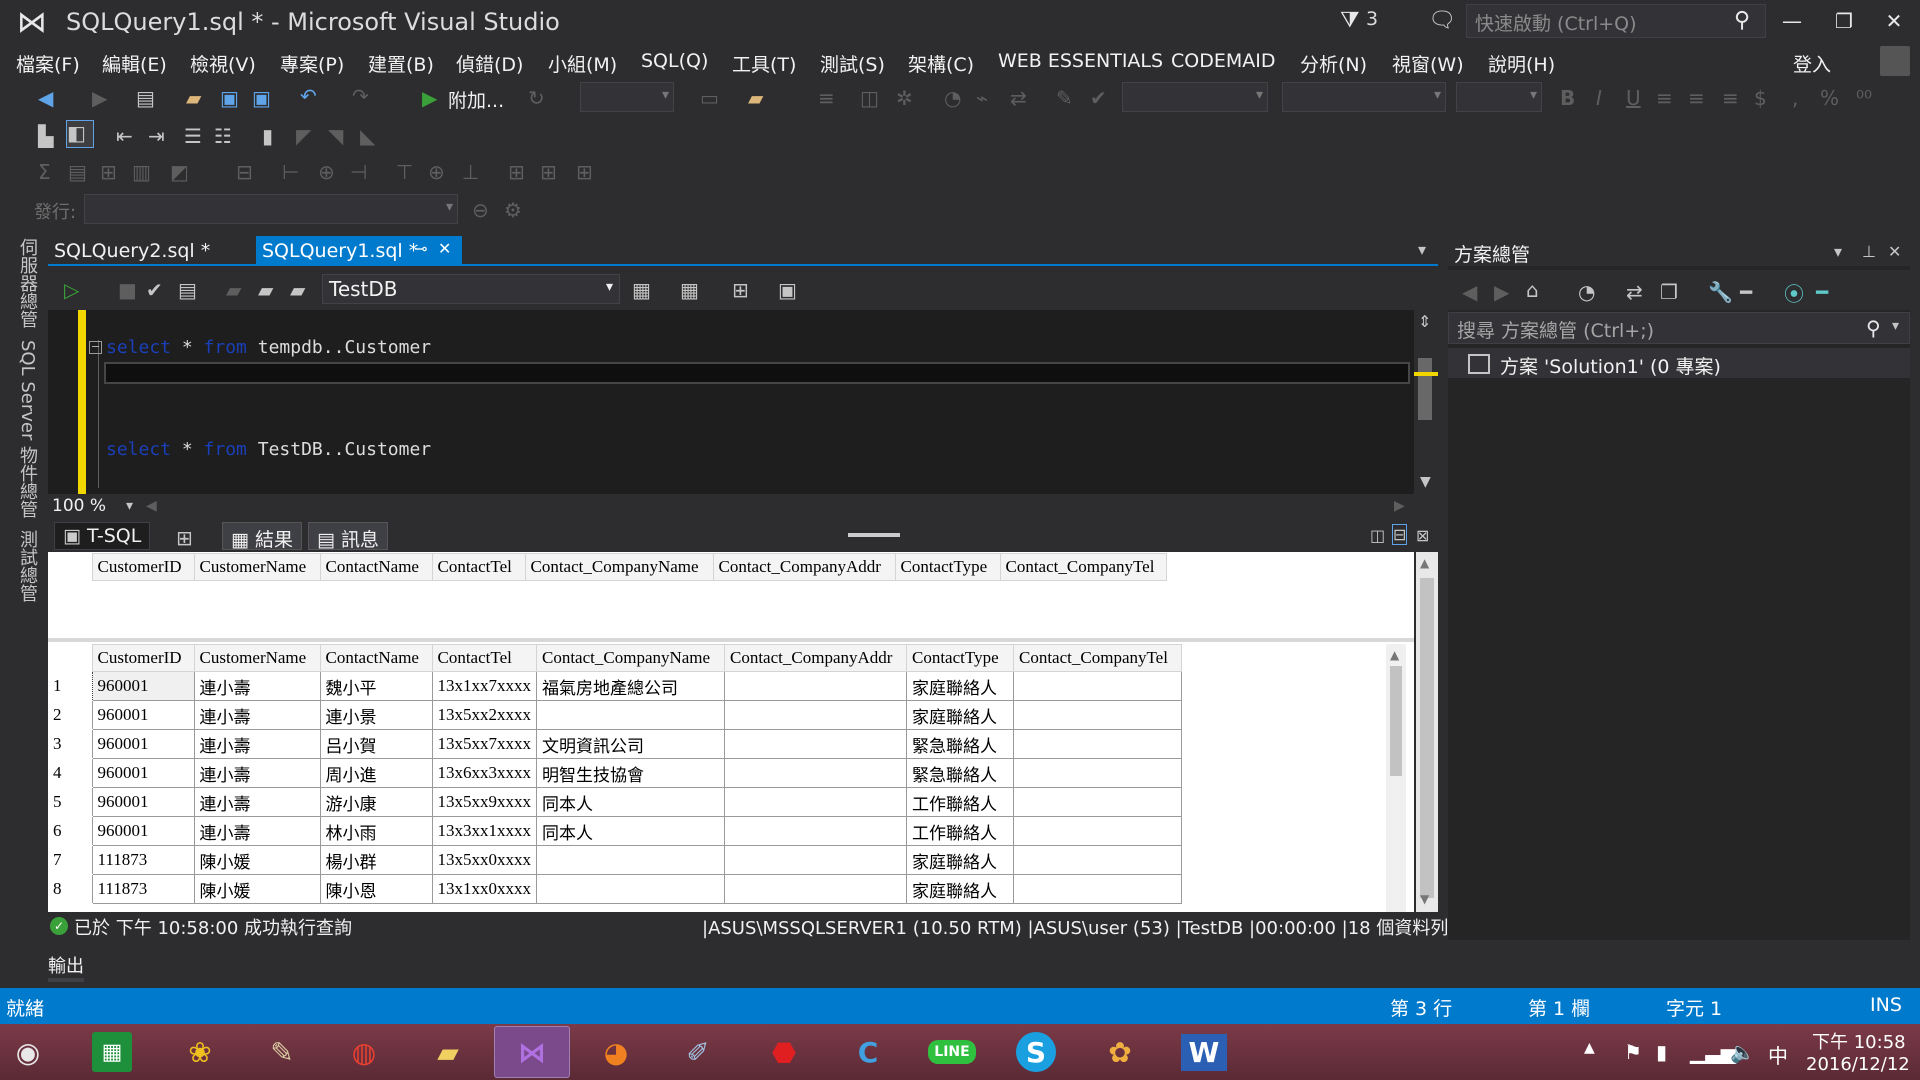 This screenshot has width=1920, height=1080. What do you see at coordinates (1599, 98) in the screenshot?
I see `italic-icon: I` at bounding box center [1599, 98].